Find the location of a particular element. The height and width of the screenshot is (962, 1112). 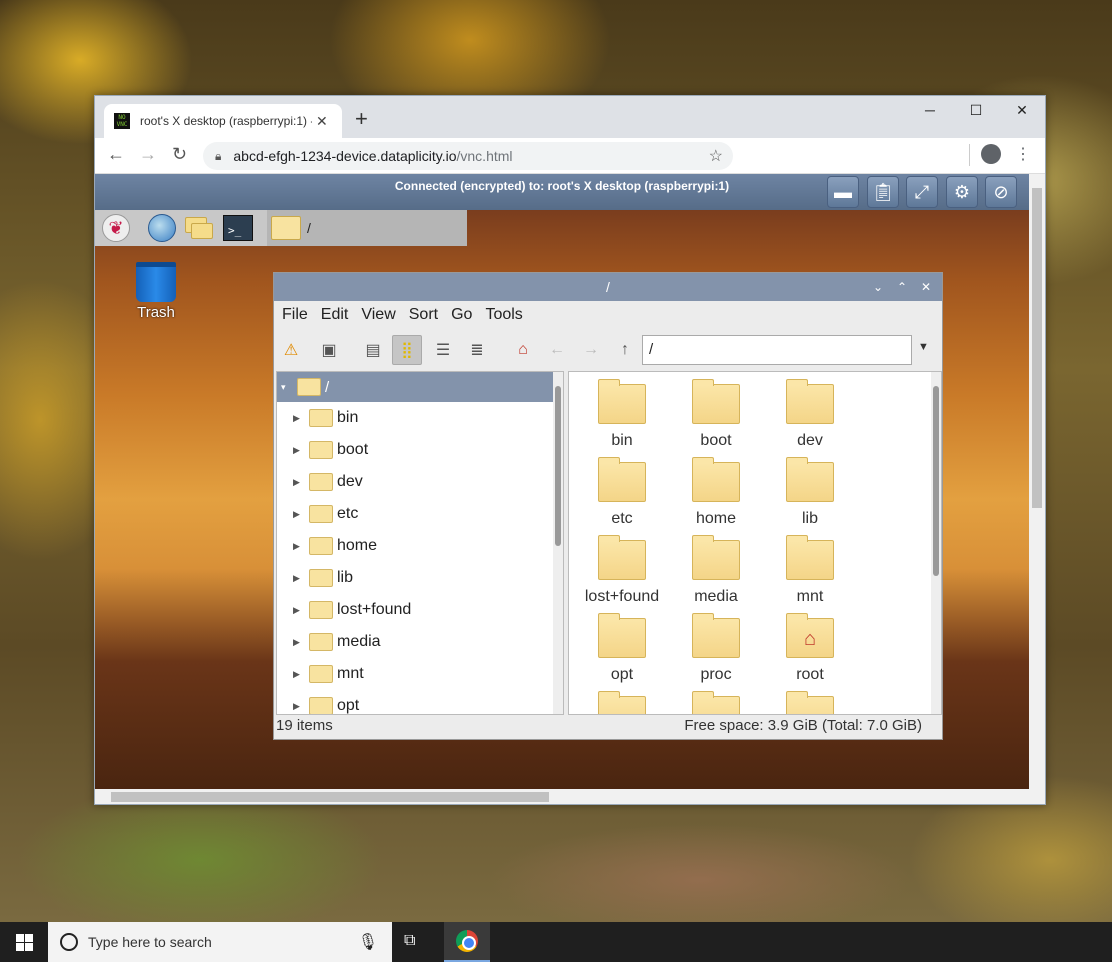

grid-folder-item: mnt is located at coordinates (810, 570).